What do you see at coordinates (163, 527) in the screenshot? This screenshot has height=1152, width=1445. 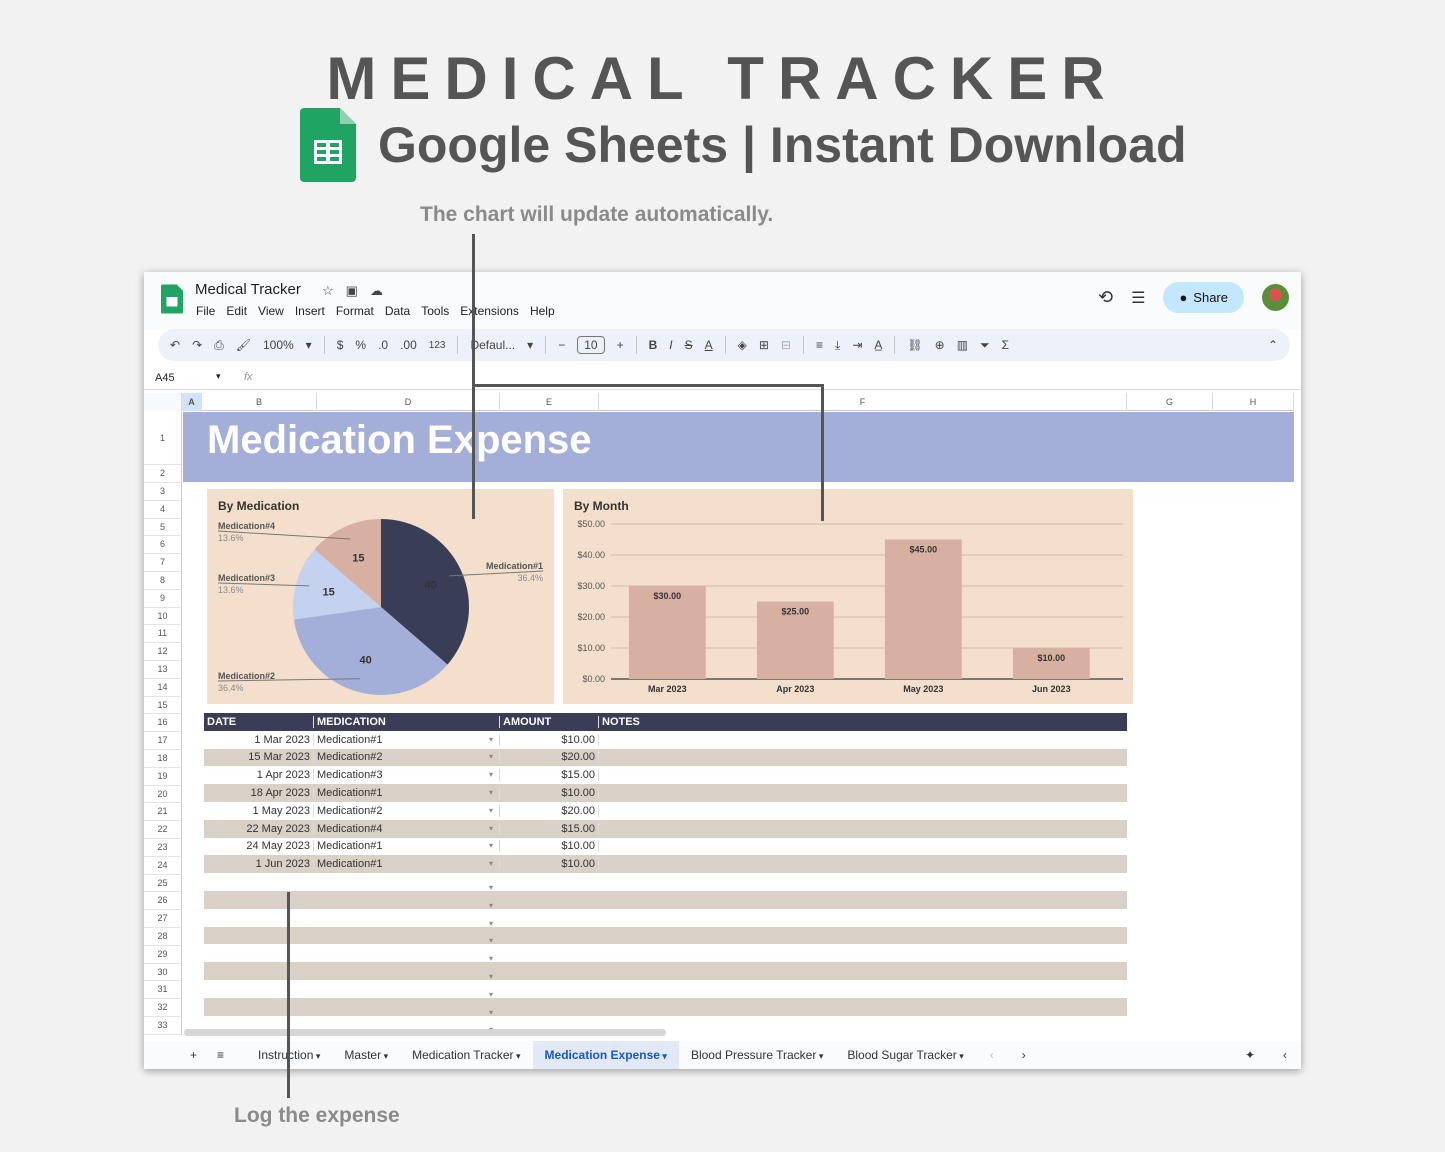 I see `row-header: 5` at bounding box center [163, 527].